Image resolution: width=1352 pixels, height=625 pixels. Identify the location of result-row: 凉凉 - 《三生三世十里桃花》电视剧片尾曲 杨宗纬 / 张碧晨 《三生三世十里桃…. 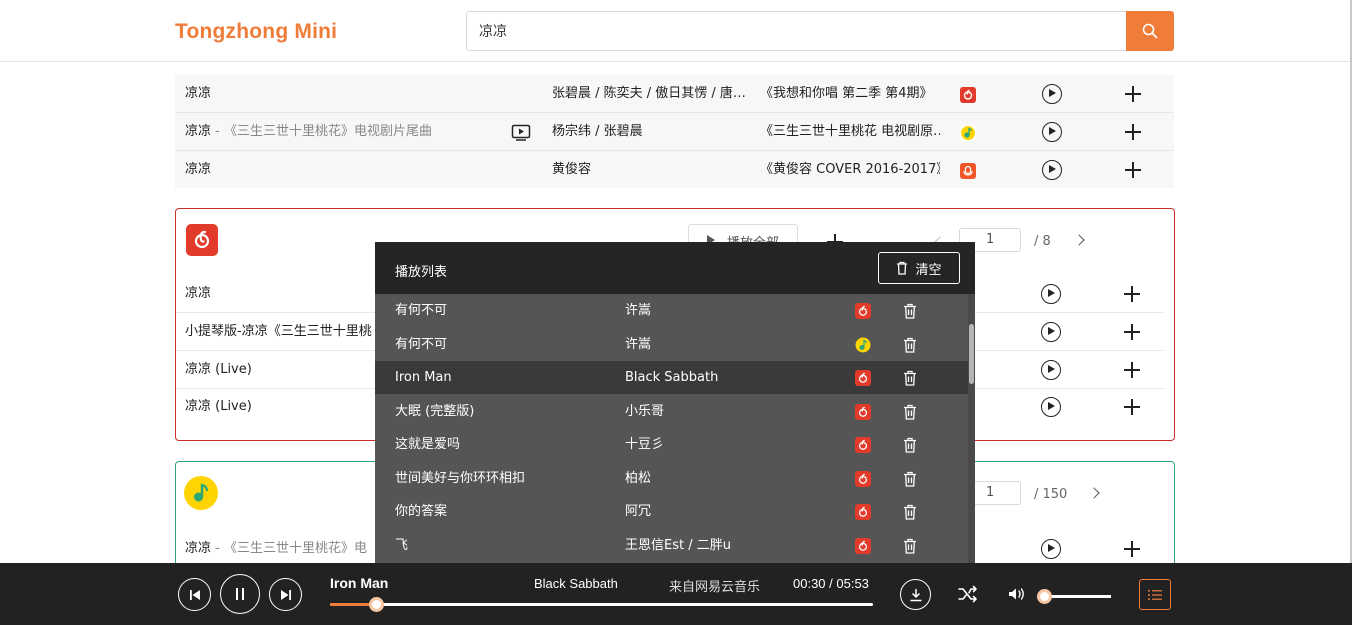
(674, 132).